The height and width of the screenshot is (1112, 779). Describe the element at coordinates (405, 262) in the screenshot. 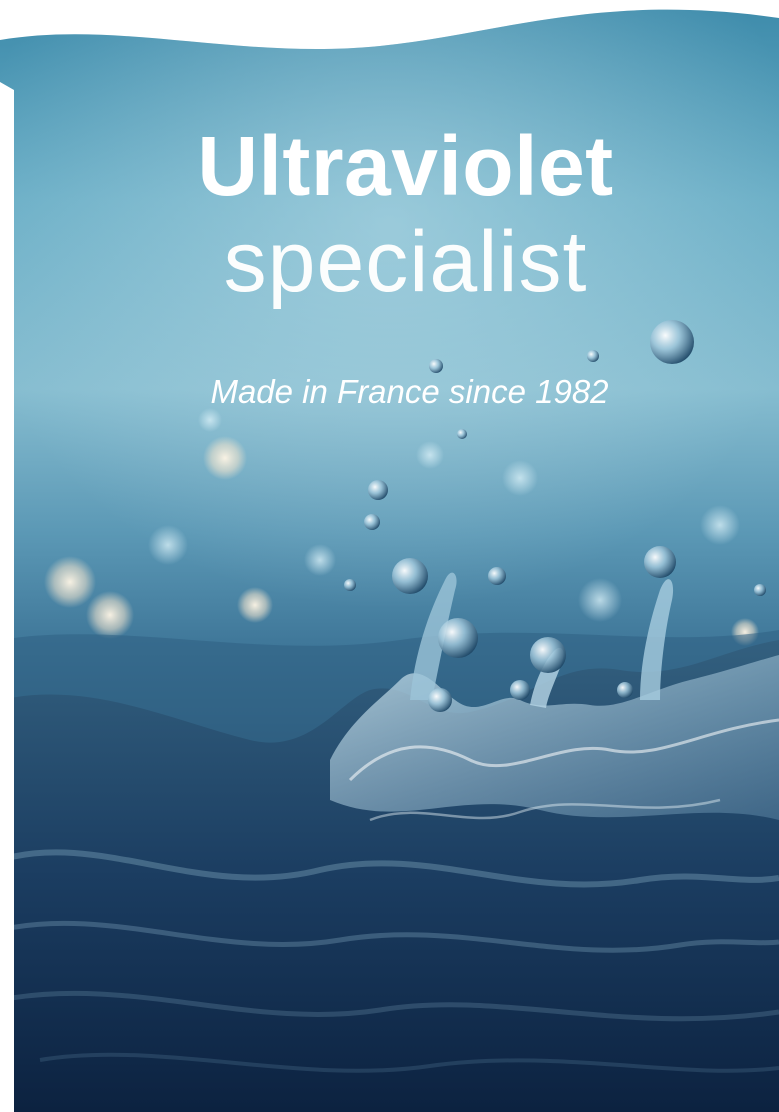

I see `hero-title-light: specialist` at that location.